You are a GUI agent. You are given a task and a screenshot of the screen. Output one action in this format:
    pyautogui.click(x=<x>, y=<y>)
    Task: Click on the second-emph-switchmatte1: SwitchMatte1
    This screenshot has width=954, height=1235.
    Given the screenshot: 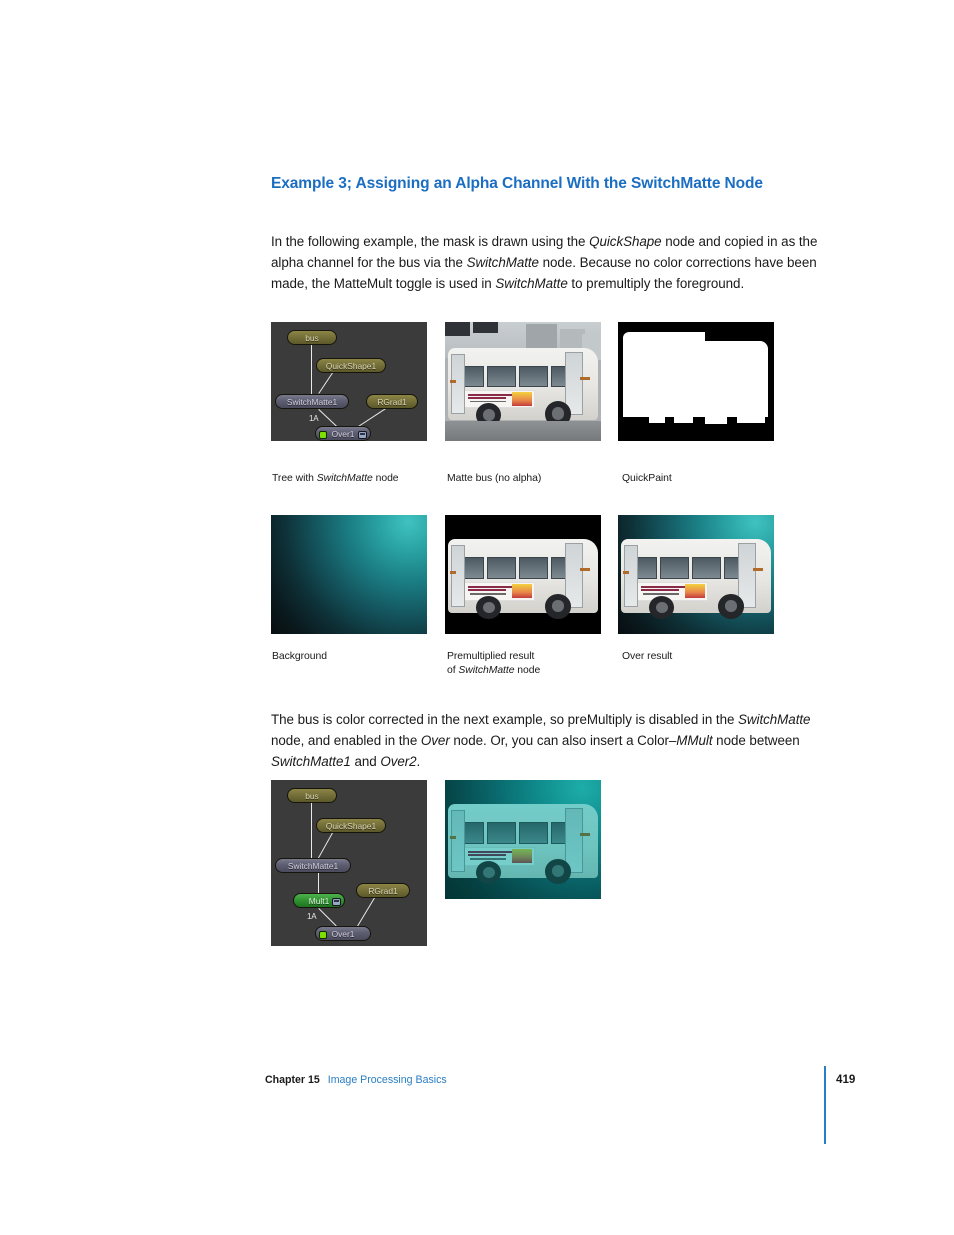 What is the action you would take?
    pyautogui.click(x=311, y=761)
    